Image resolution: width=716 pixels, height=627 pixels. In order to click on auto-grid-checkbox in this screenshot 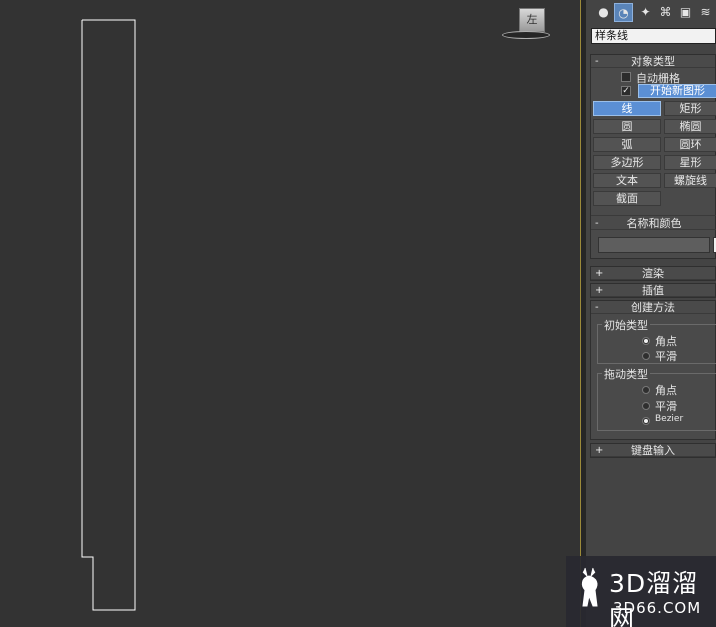, I will do `click(626, 77)`.